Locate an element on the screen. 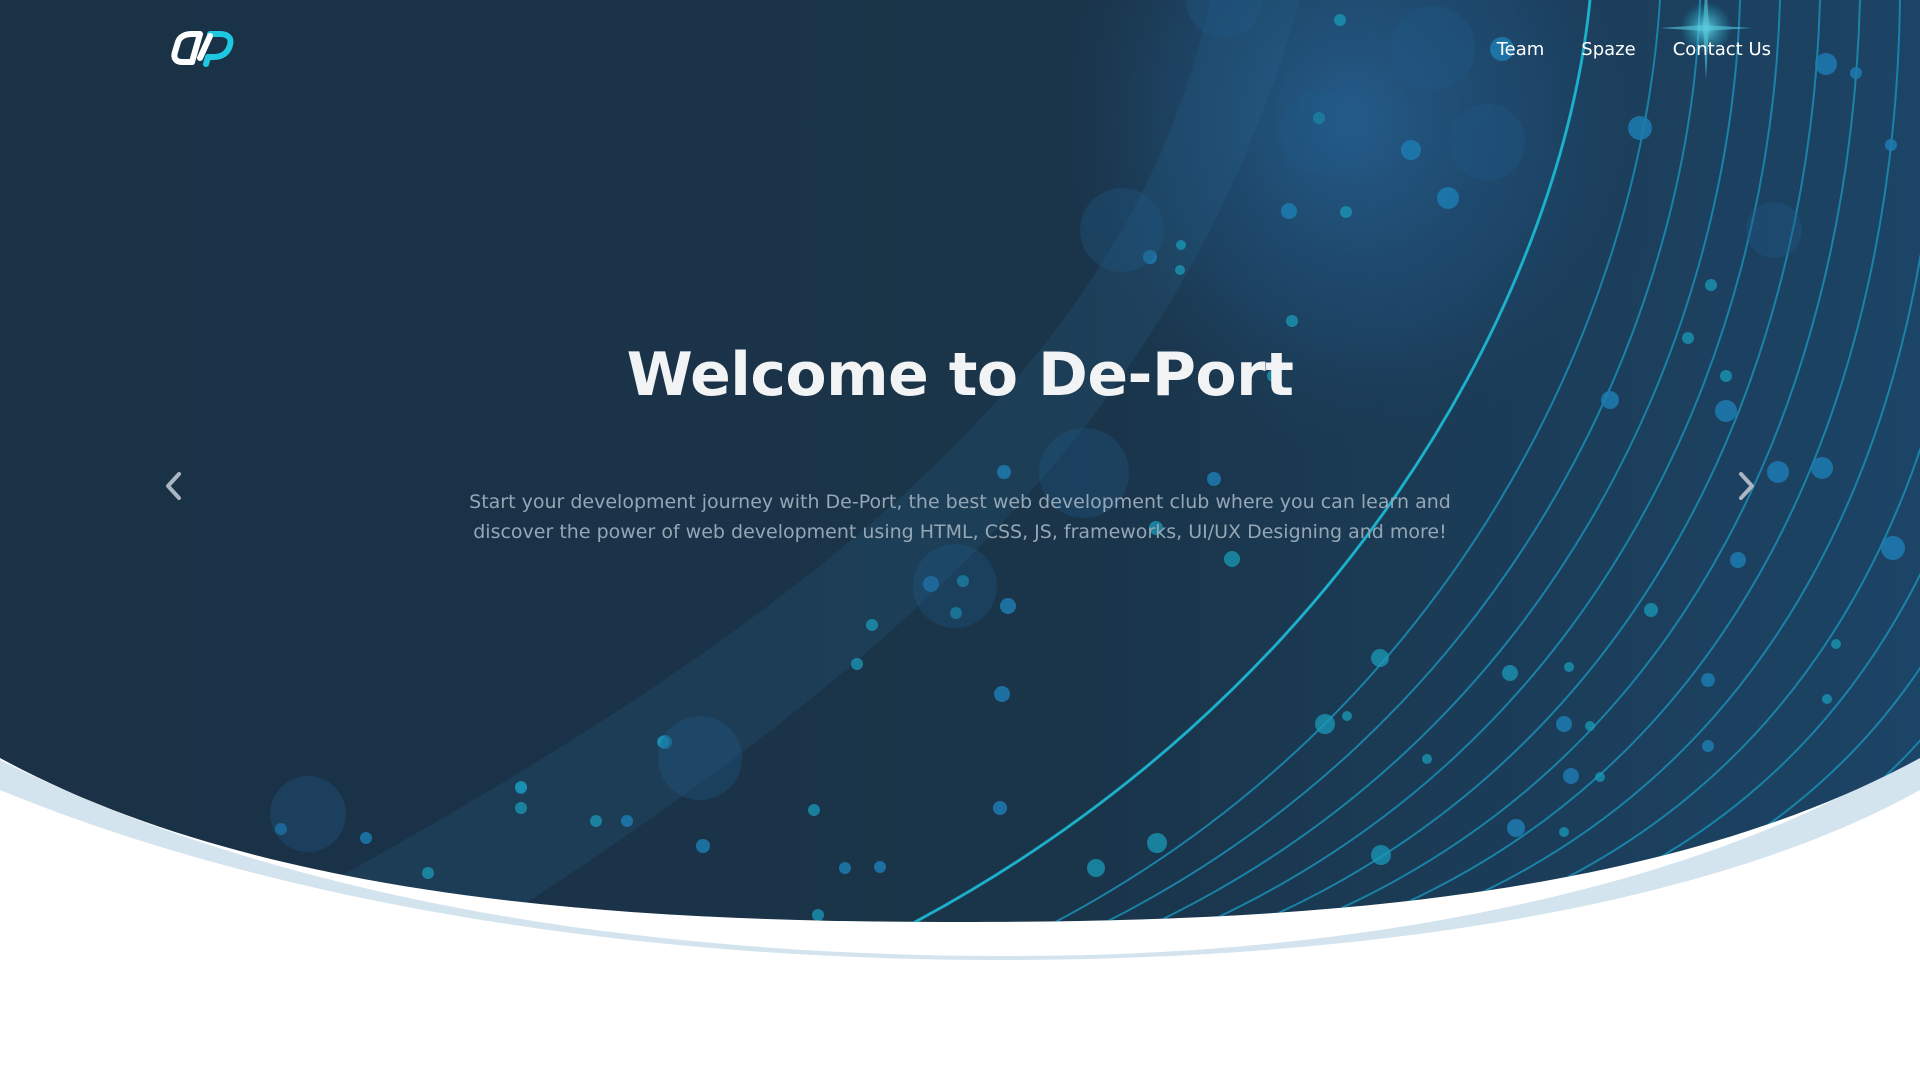 The image size is (1920, 1080). chevron-left-icon is located at coordinates (173, 486).